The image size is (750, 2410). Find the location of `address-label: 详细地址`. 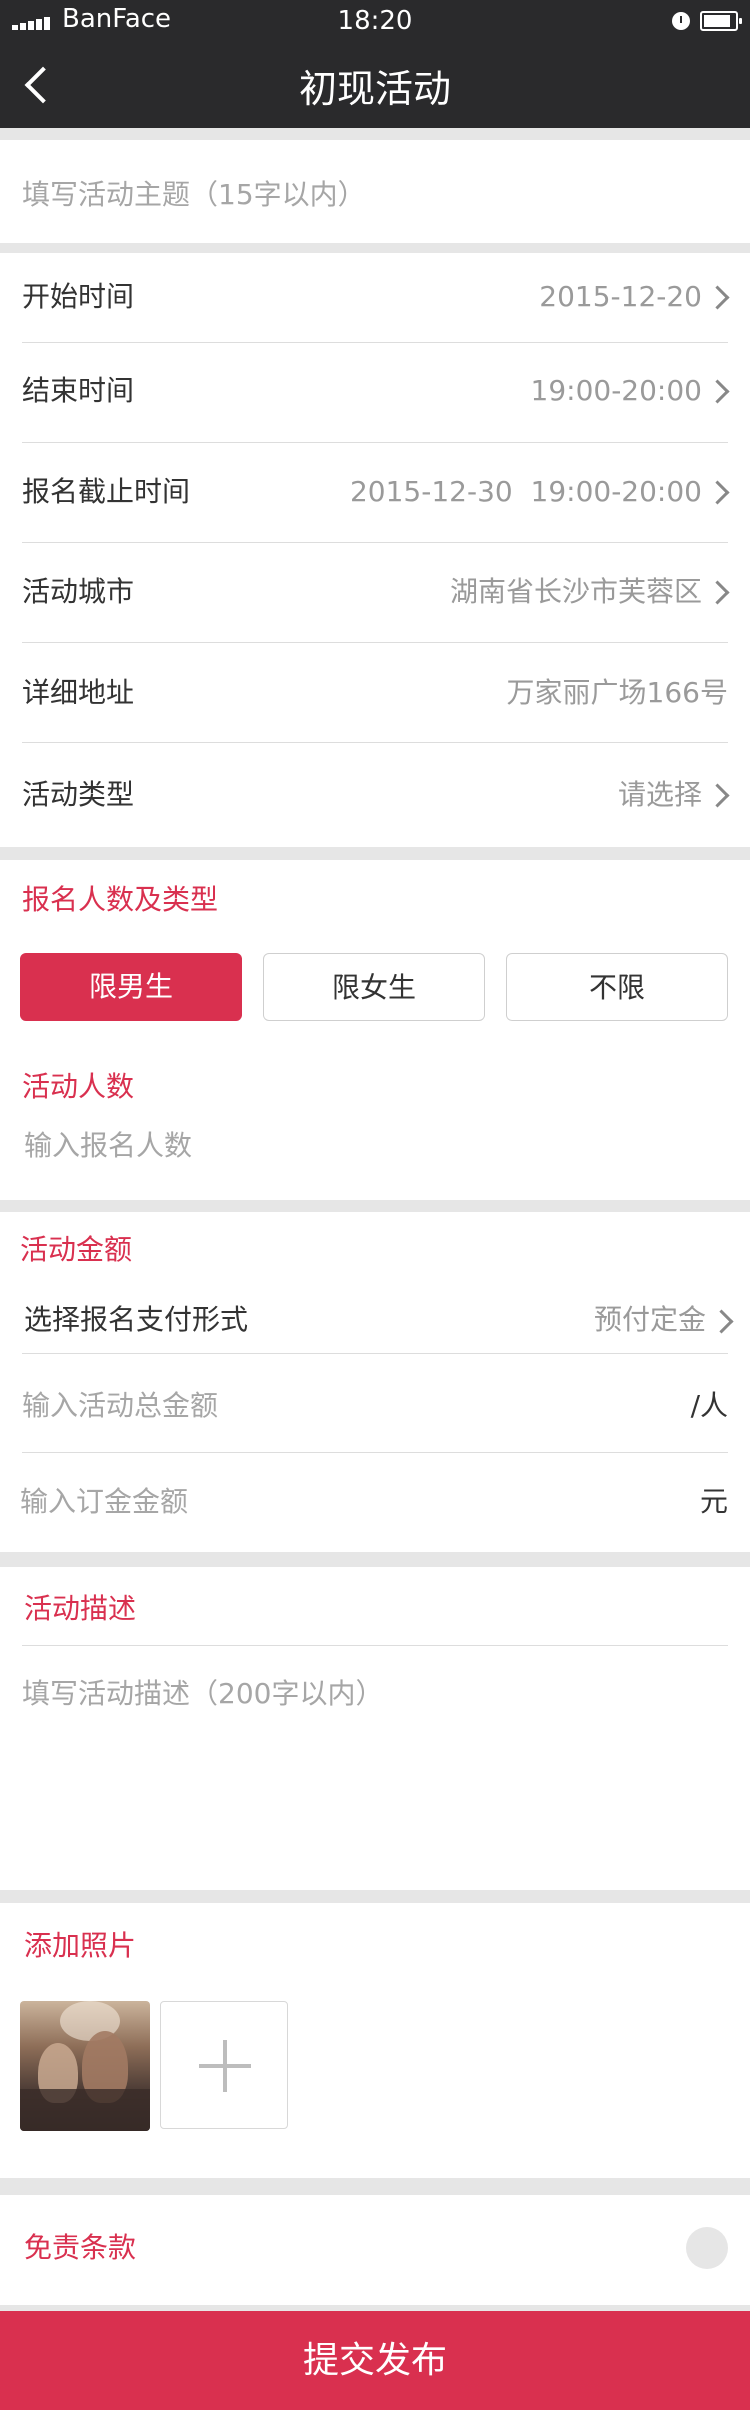

address-label: 详细地址 is located at coordinates (78, 692).